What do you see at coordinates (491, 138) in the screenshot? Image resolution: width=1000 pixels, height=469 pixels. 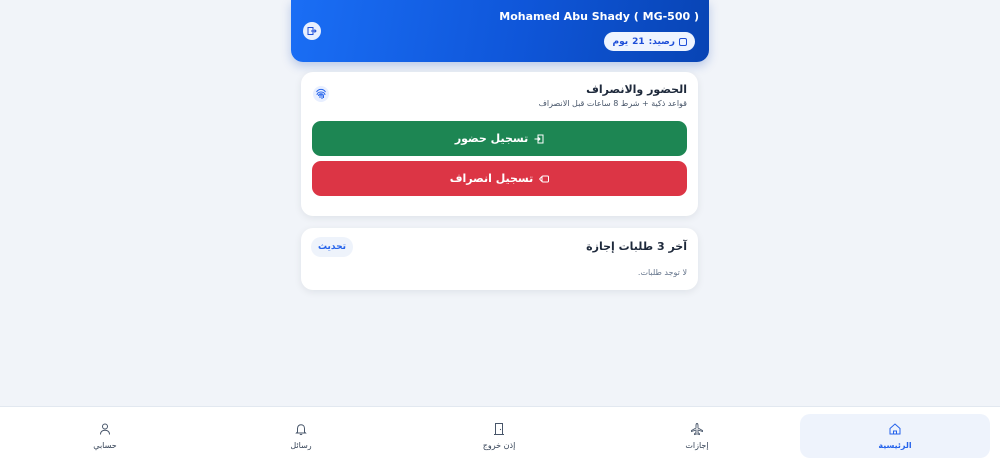 I see `check-in-label: تسجيل حضور` at bounding box center [491, 138].